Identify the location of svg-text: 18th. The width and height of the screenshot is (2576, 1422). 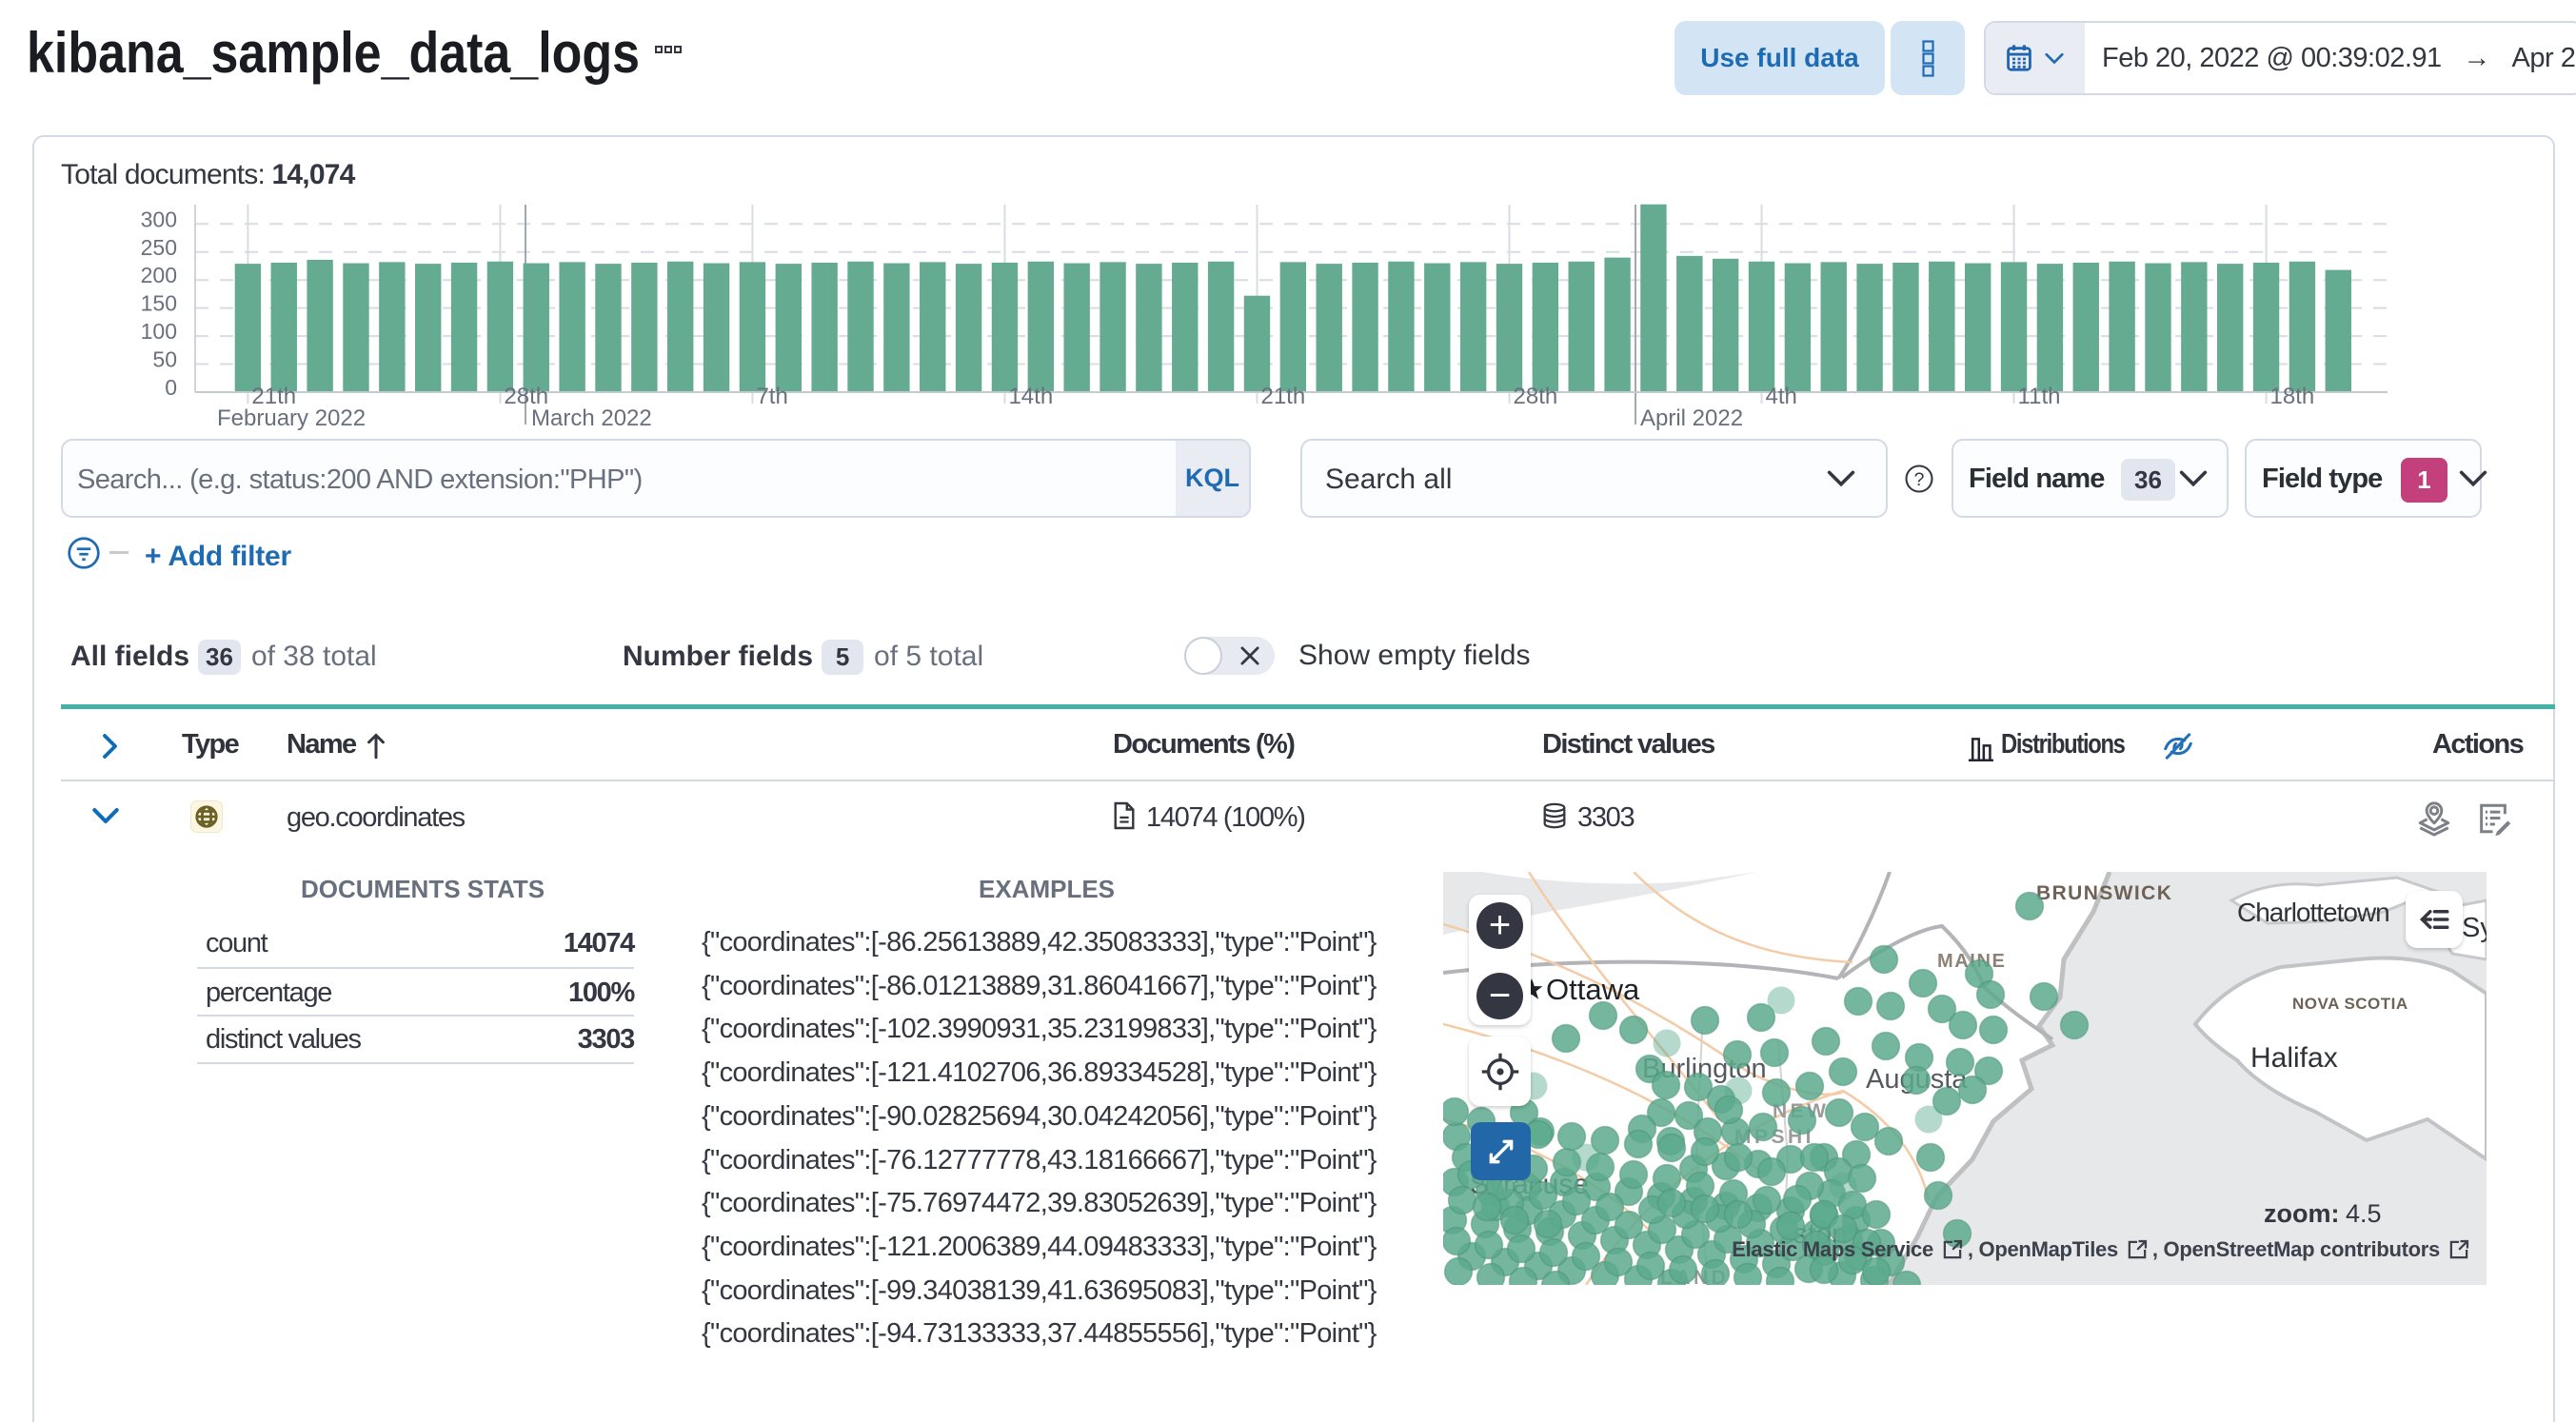
(2292, 396).